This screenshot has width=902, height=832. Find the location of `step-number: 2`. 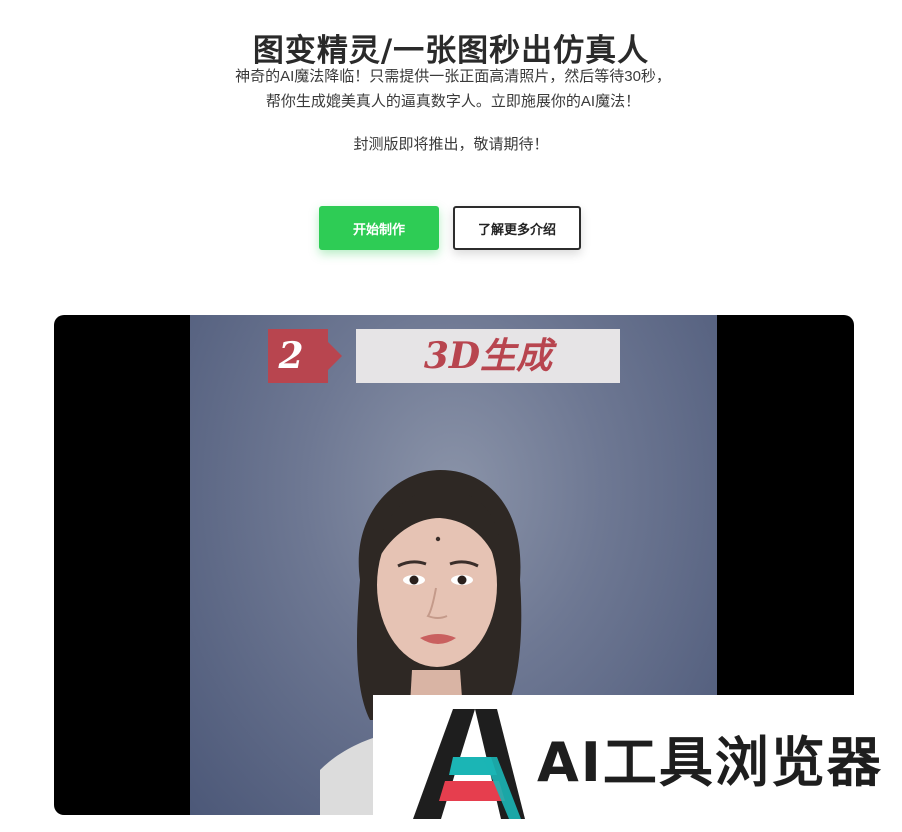

step-number: 2 is located at coordinates (291, 356).